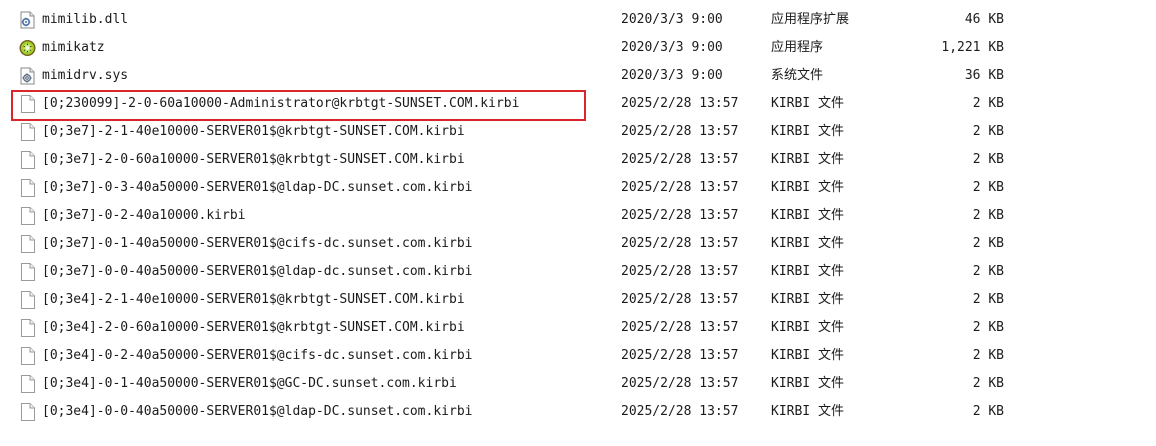 The height and width of the screenshot is (446, 1156). What do you see at coordinates (578, 48) in the screenshot?
I see `file-row: mimikatz 2020/3/3 9:00 应用程序 1,221 KB` at bounding box center [578, 48].